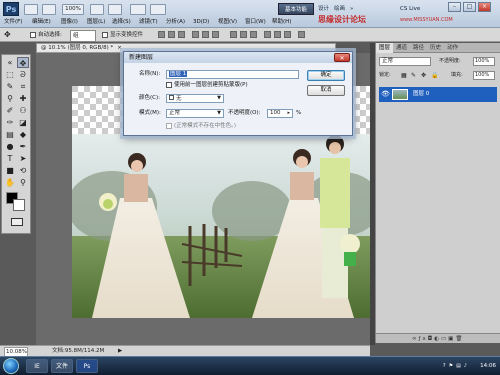 Image resolution: width=500 pixels, height=375 pixels. Describe the element at coordinates (23, 134) in the screenshot. I see `blur-tool-icon: ◆` at that location.